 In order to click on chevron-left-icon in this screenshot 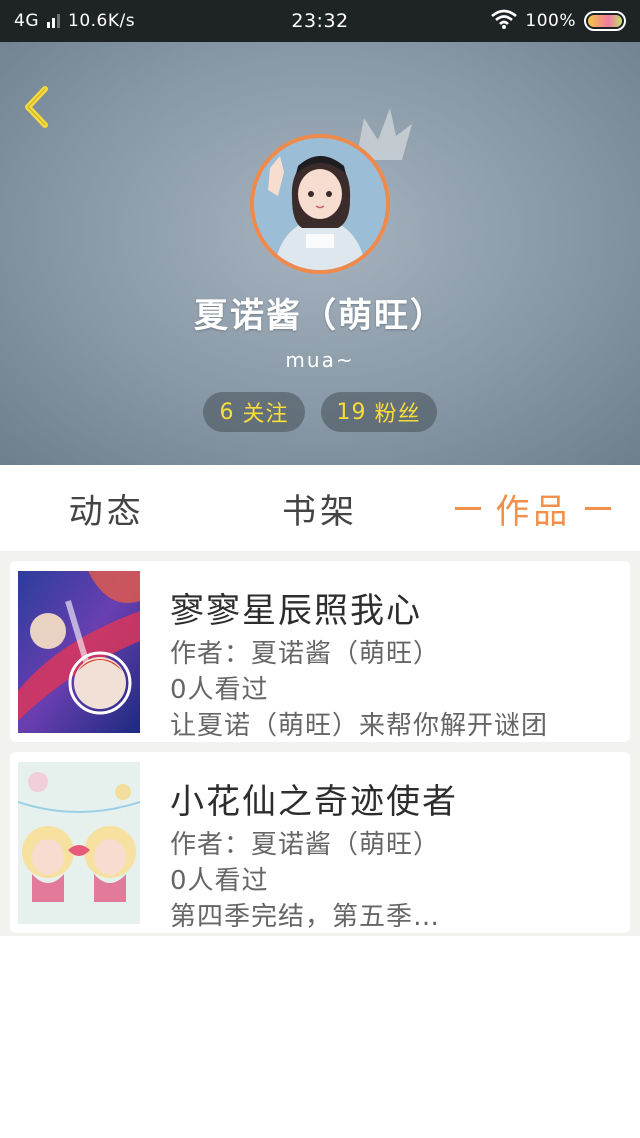, I will do `click(36, 107)`.